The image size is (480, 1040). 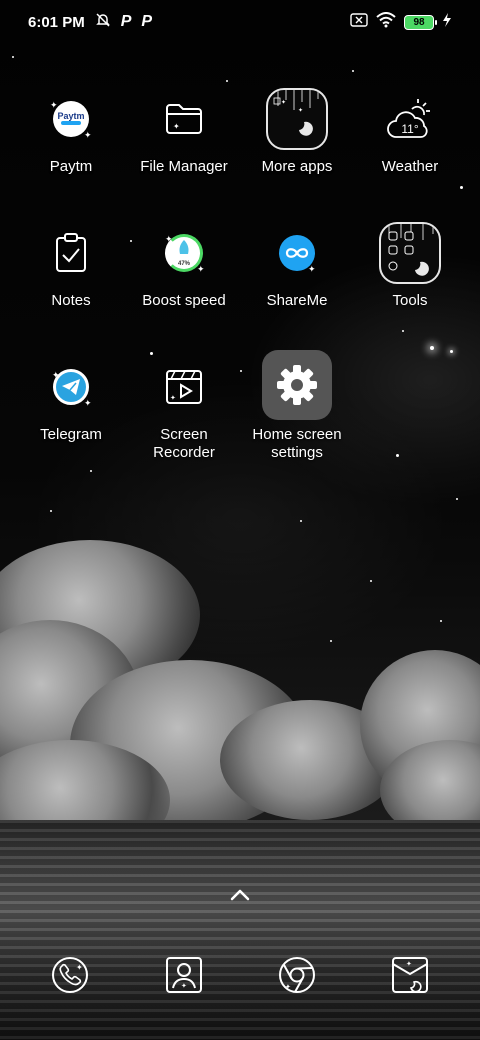 What do you see at coordinates (297, 975) in the screenshot?
I see `dock-chrome-icon: ✦` at bounding box center [297, 975].